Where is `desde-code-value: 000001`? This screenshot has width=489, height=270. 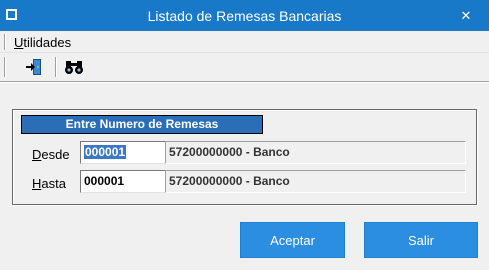 desde-code-value: 000001 is located at coordinates (105, 152).